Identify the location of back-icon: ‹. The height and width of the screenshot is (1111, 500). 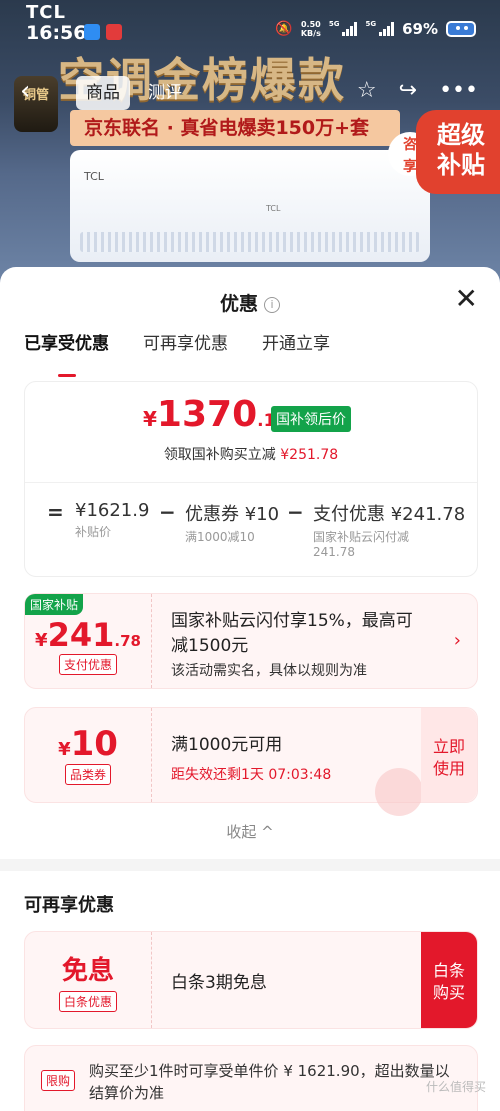
(25, 91).